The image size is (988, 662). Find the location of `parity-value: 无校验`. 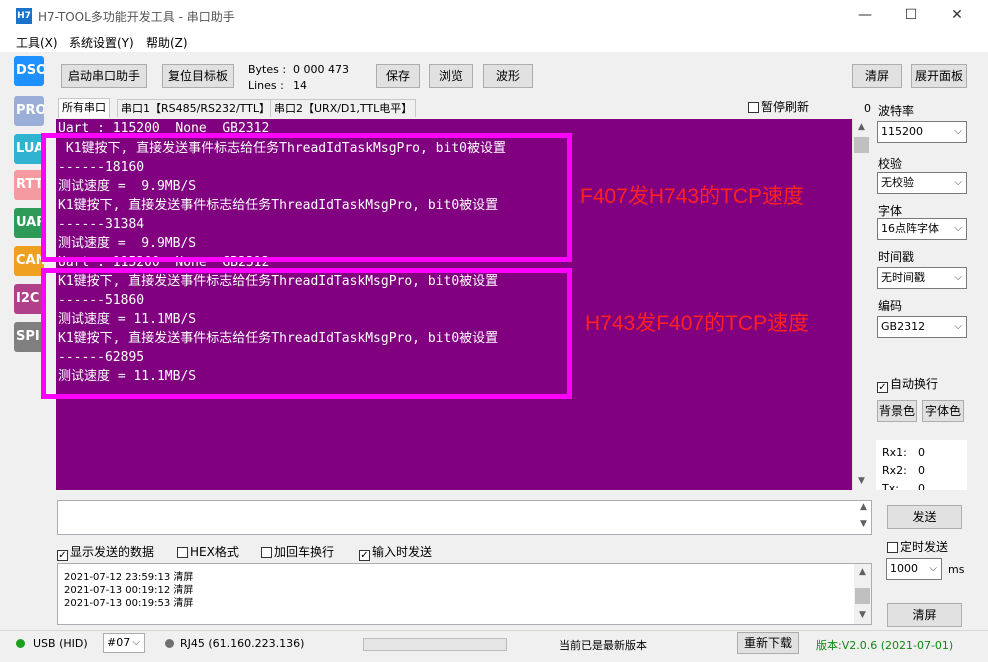

parity-value: 无校验 is located at coordinates (897, 182).